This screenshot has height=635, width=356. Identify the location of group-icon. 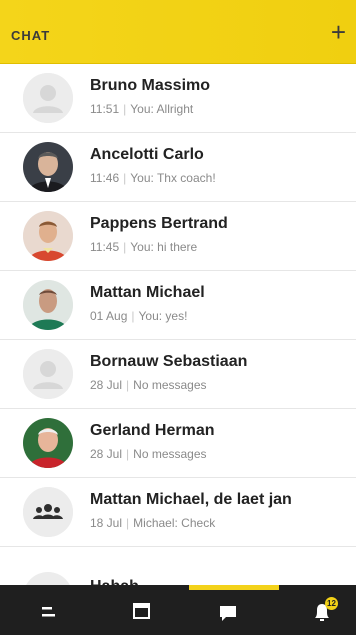
(48, 512).